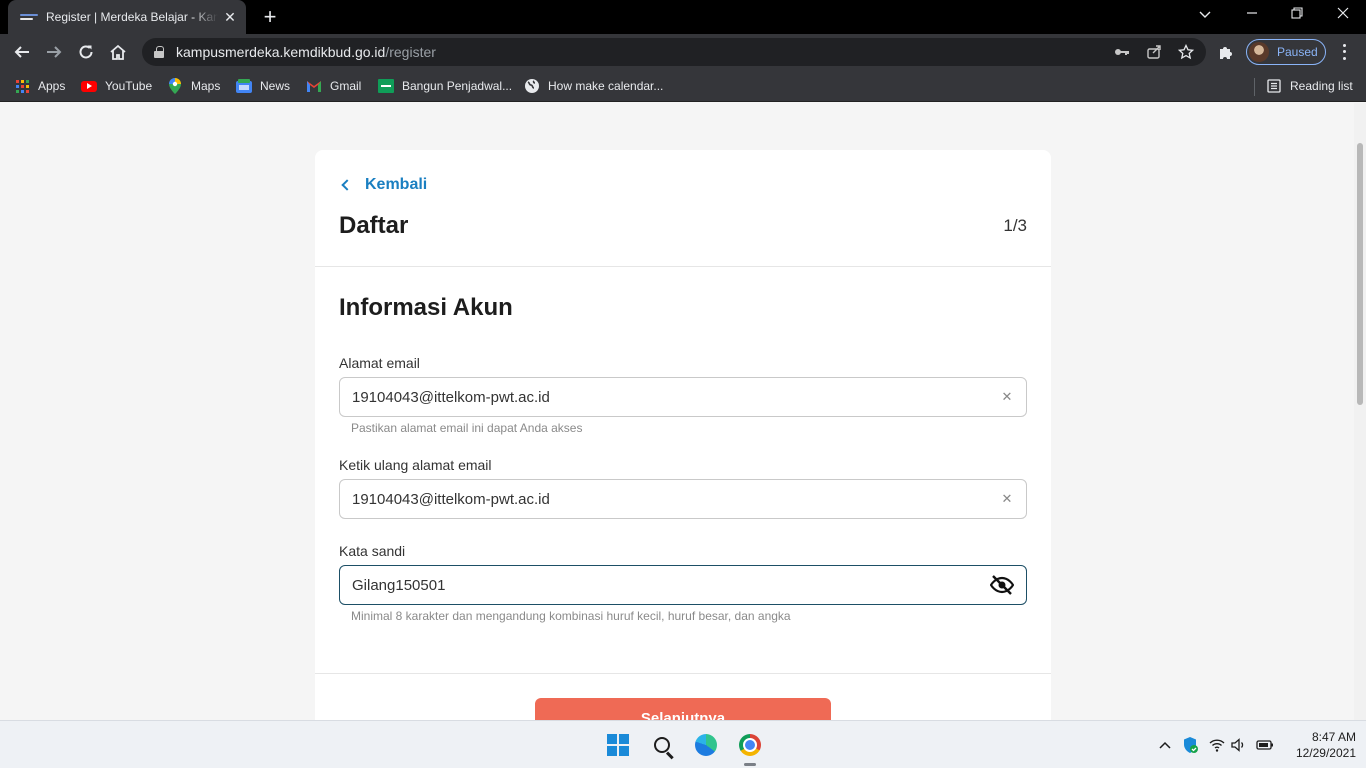  Describe the element at coordinates (750, 764) in the screenshot. I see `active-app-indicator` at that location.